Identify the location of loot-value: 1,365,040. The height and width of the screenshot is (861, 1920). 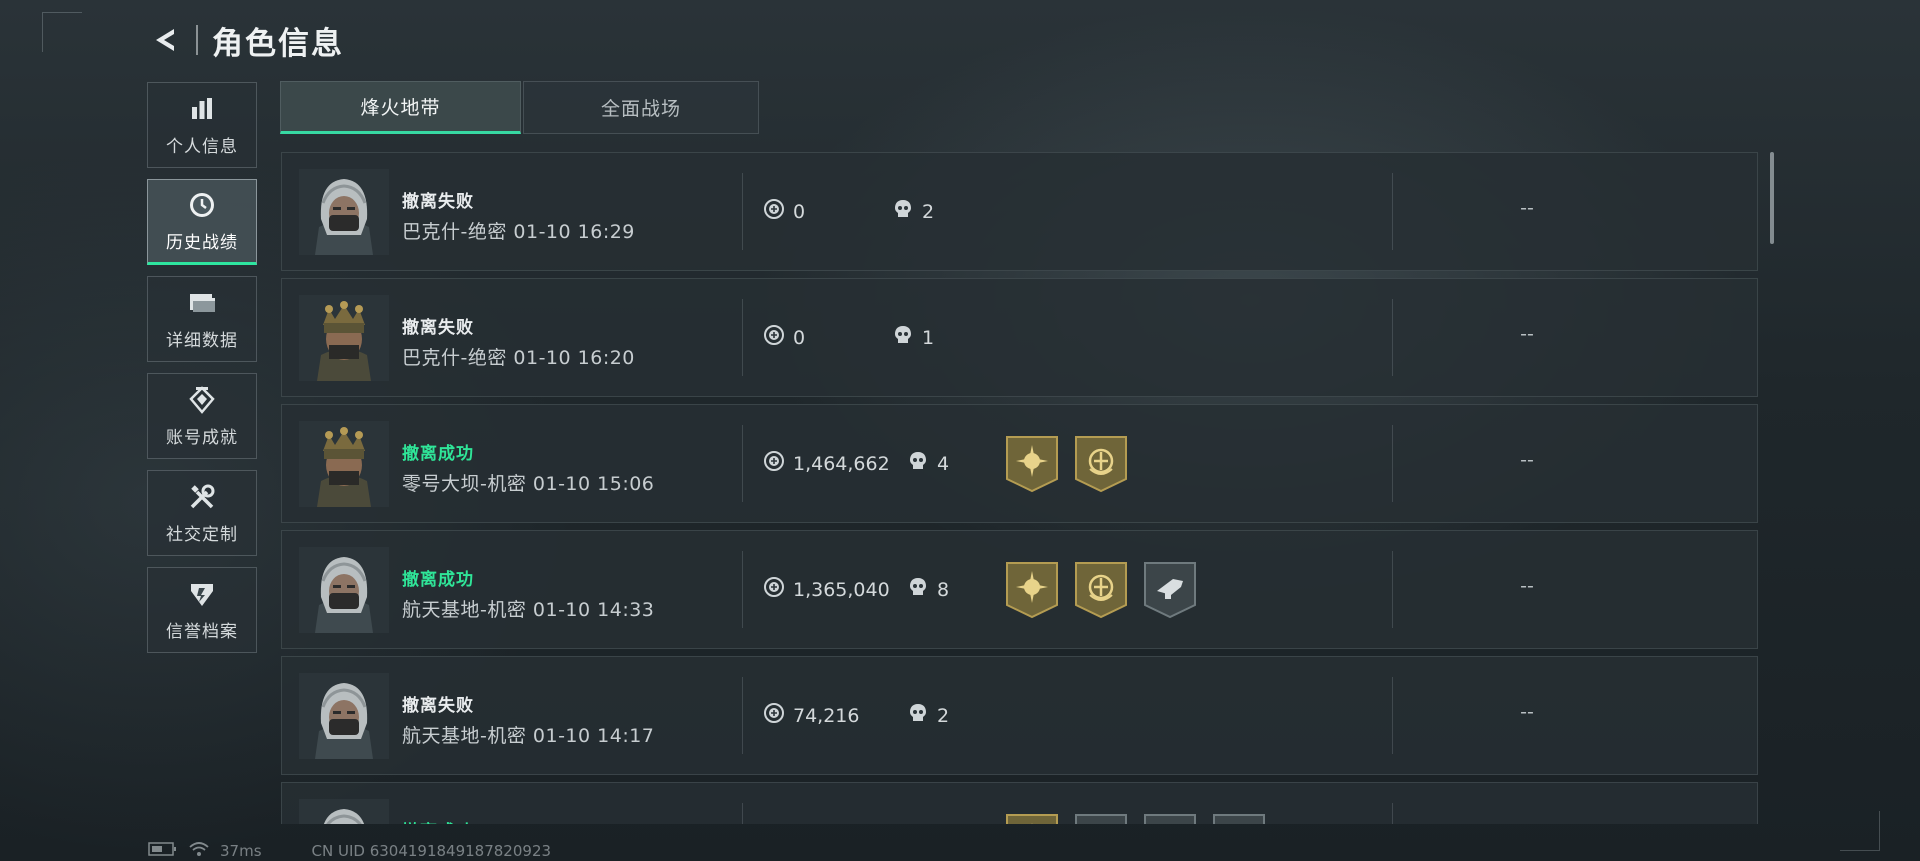
(826, 589).